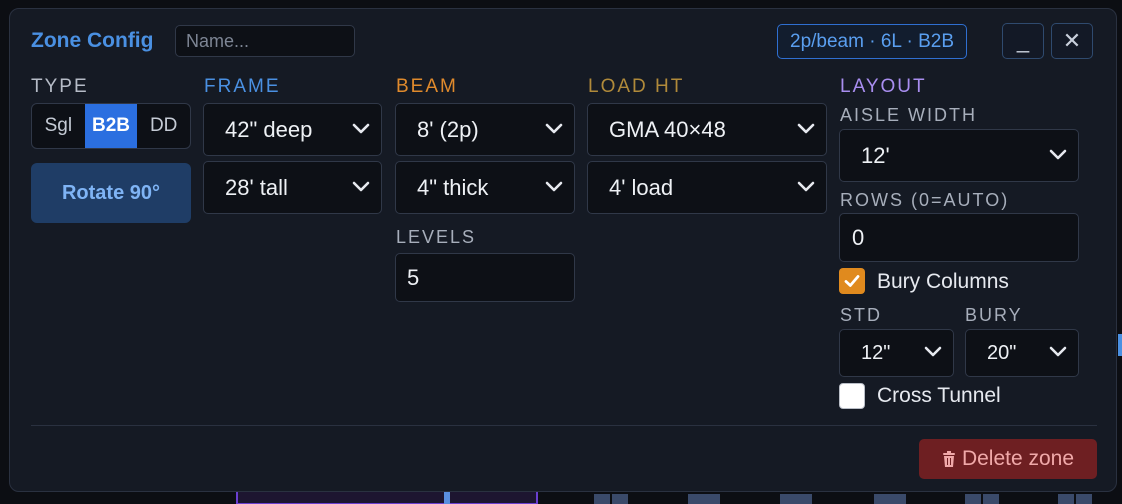 This screenshot has height=504, width=1122. Describe the element at coordinates (1022, 353) in the screenshot. I see `bury-select: 20"` at that location.